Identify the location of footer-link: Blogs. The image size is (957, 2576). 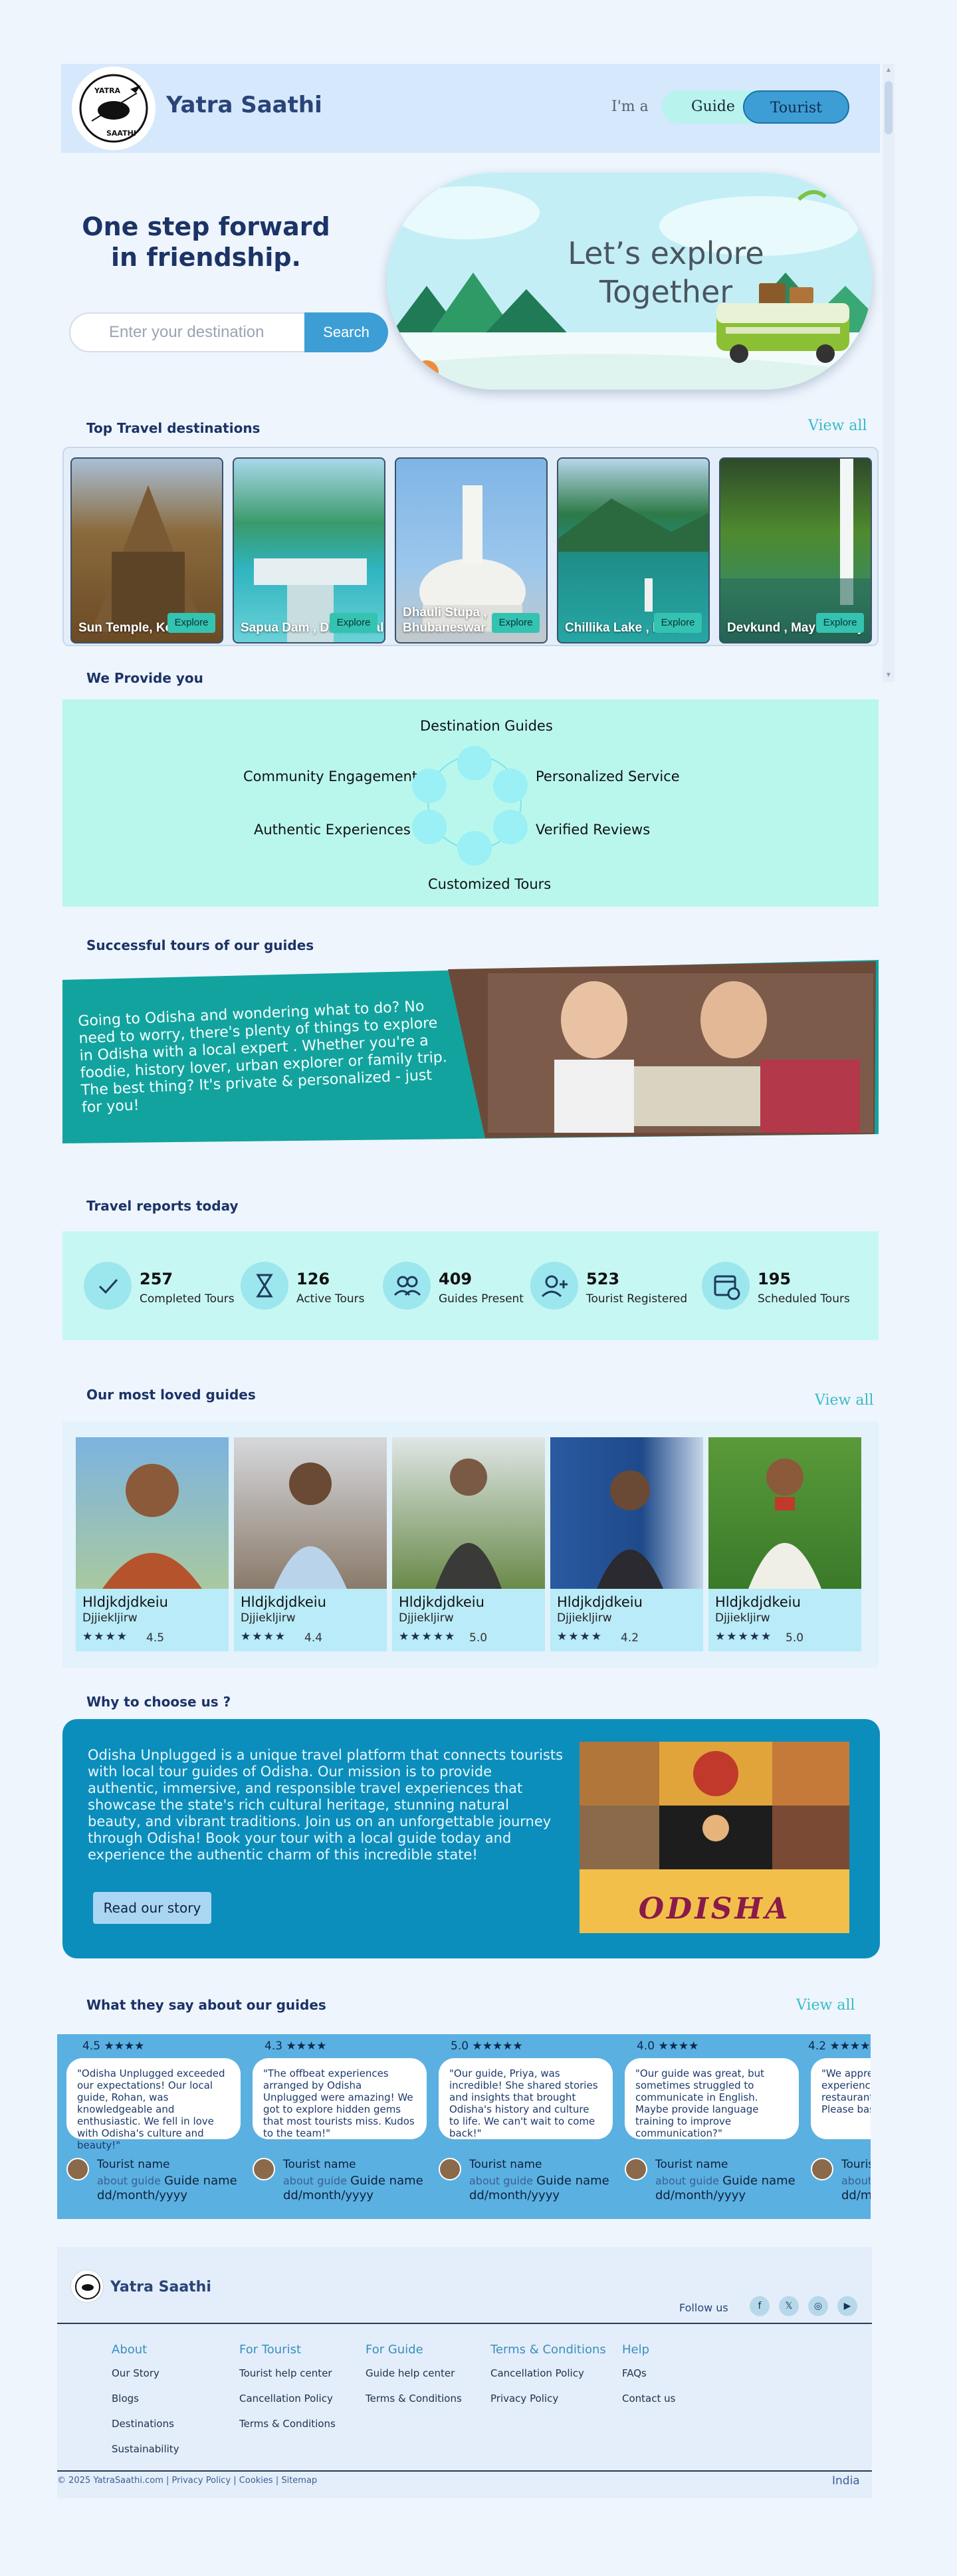
(145, 2398).